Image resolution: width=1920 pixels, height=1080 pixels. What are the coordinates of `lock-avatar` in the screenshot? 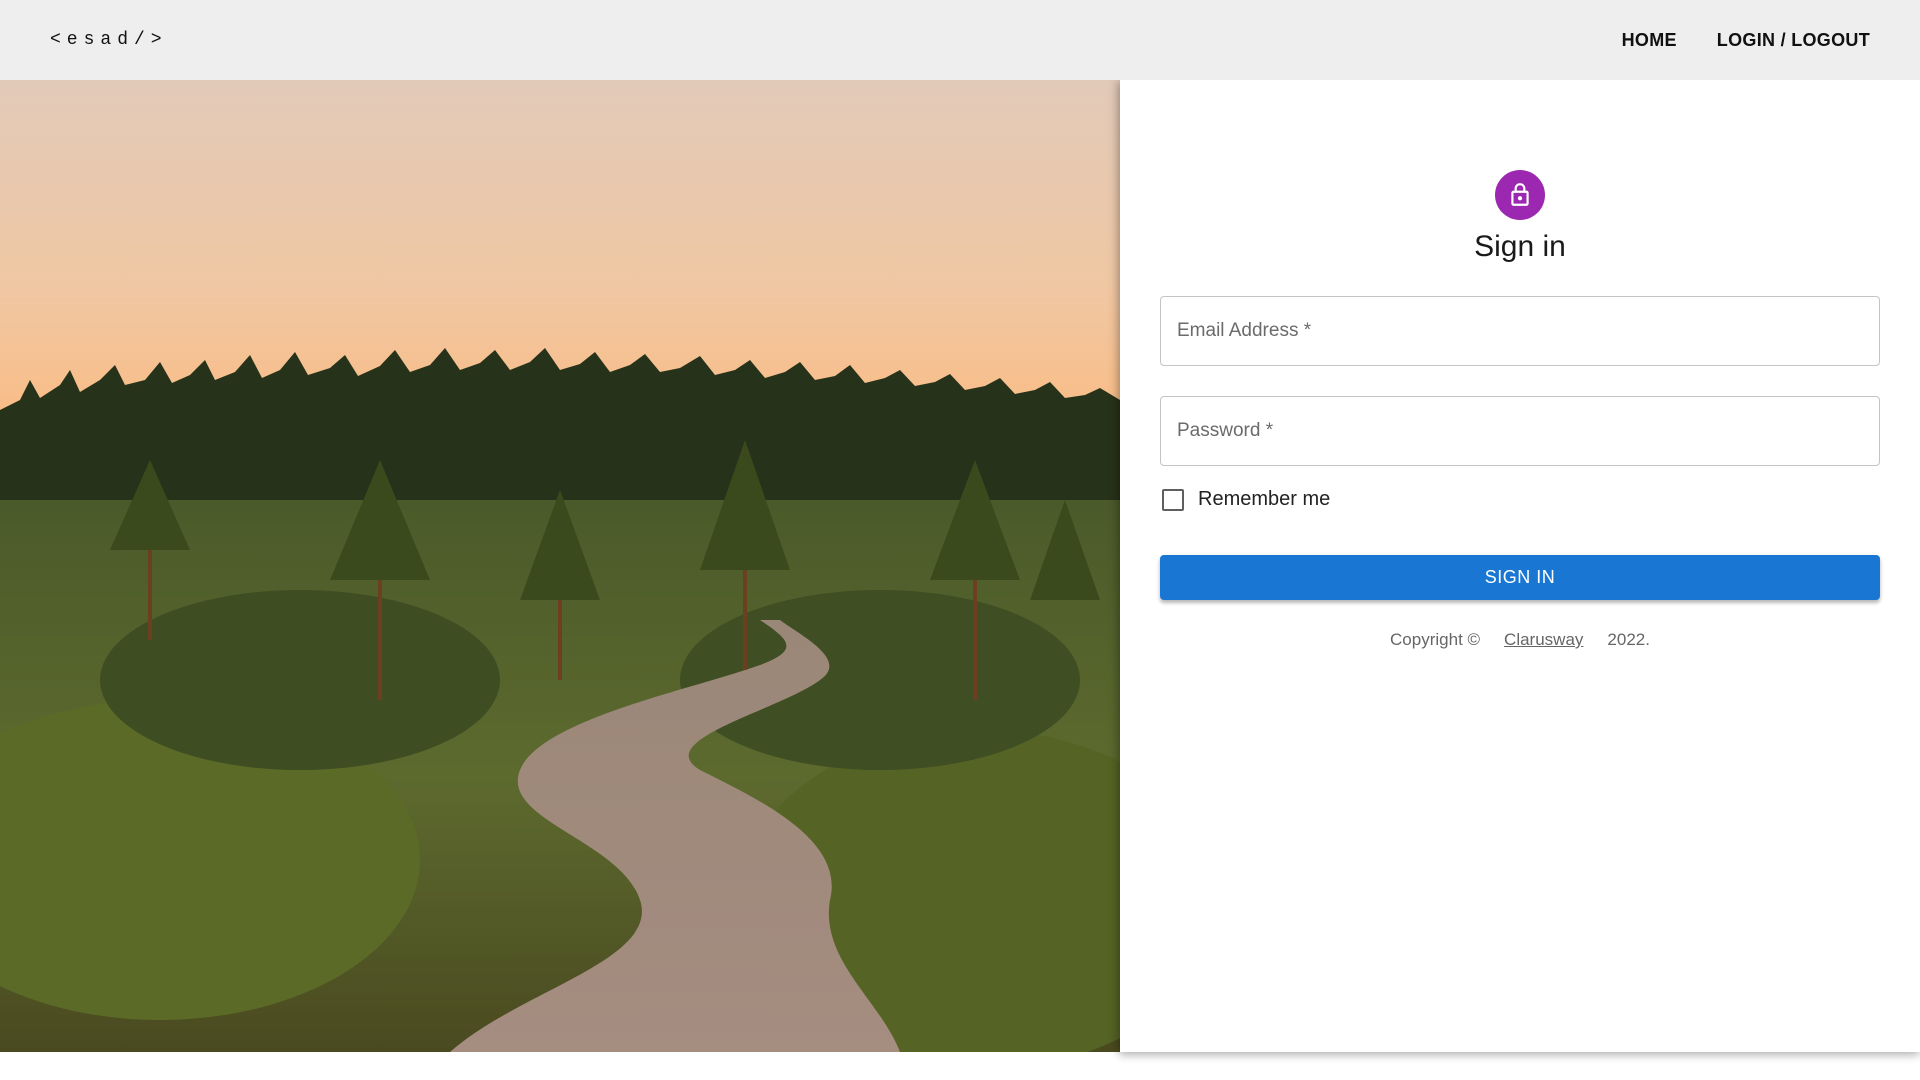 It's located at (1520, 195).